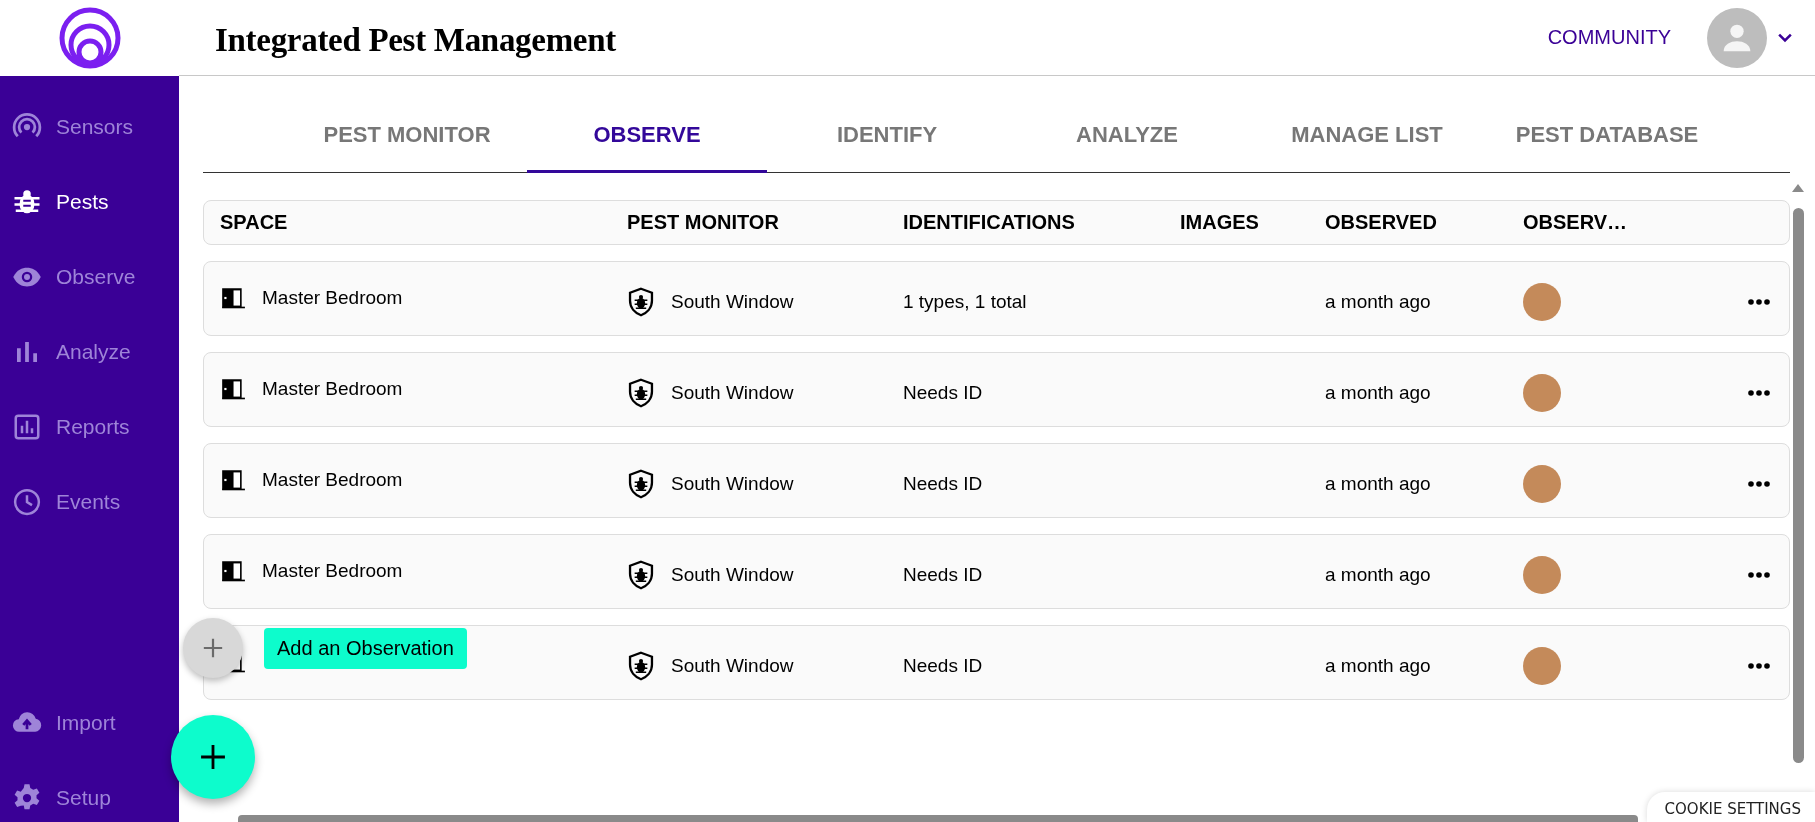 The width and height of the screenshot is (1815, 822). I want to click on column-header: PEST MONITOR, so click(703, 222).